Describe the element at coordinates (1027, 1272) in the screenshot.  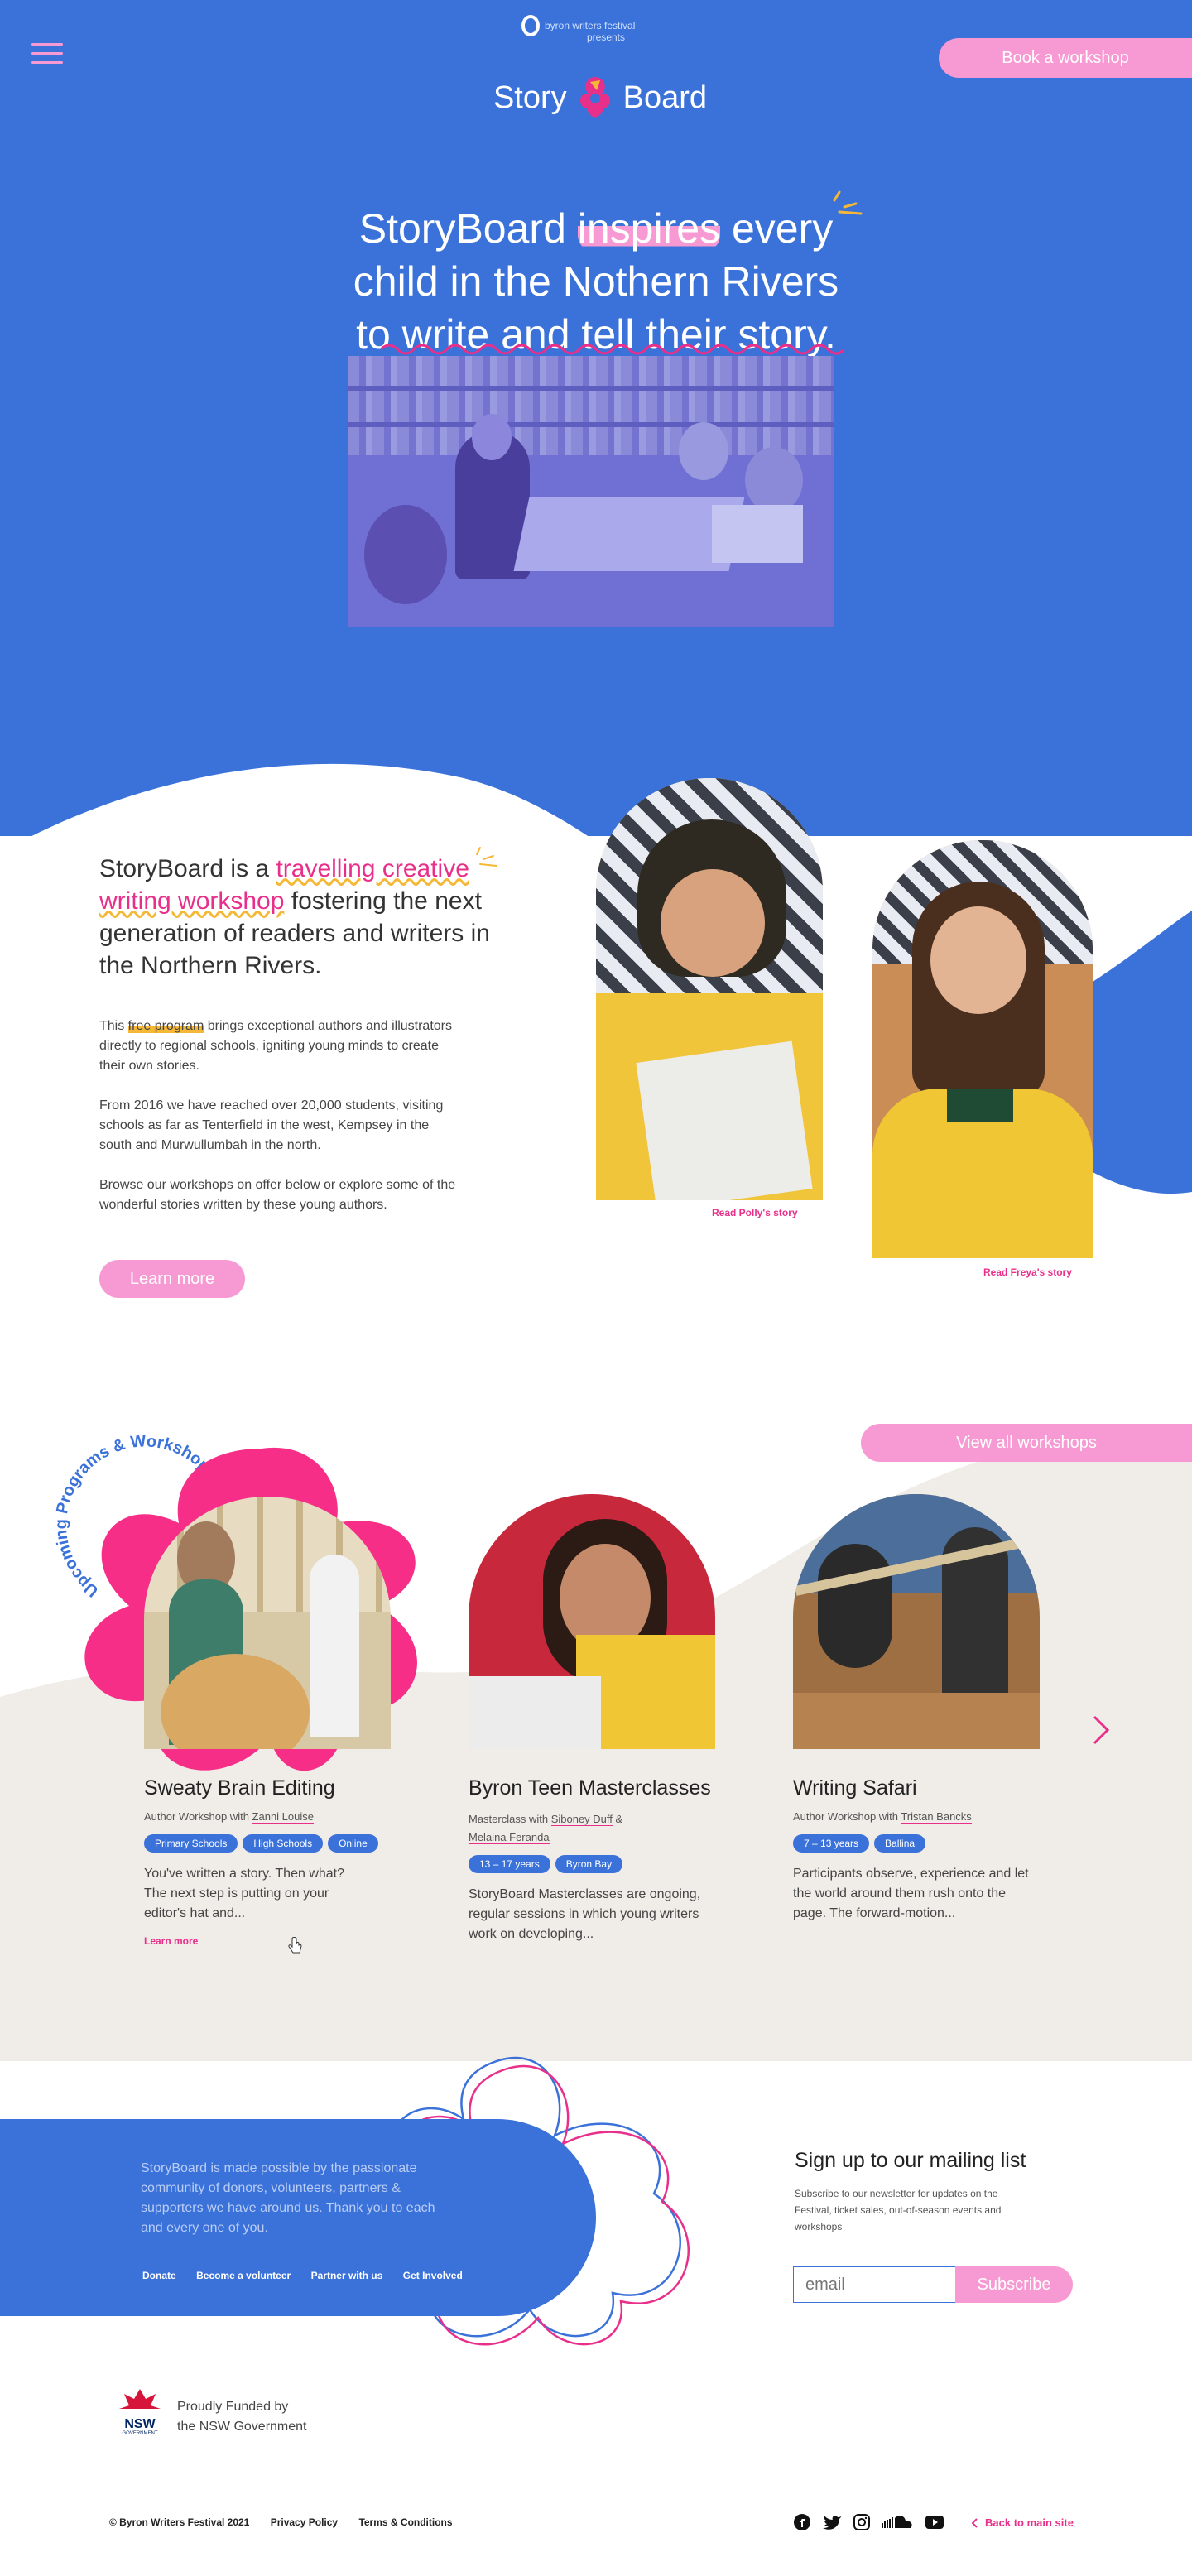
I see `freya-story-link: Read Freya's story` at that location.